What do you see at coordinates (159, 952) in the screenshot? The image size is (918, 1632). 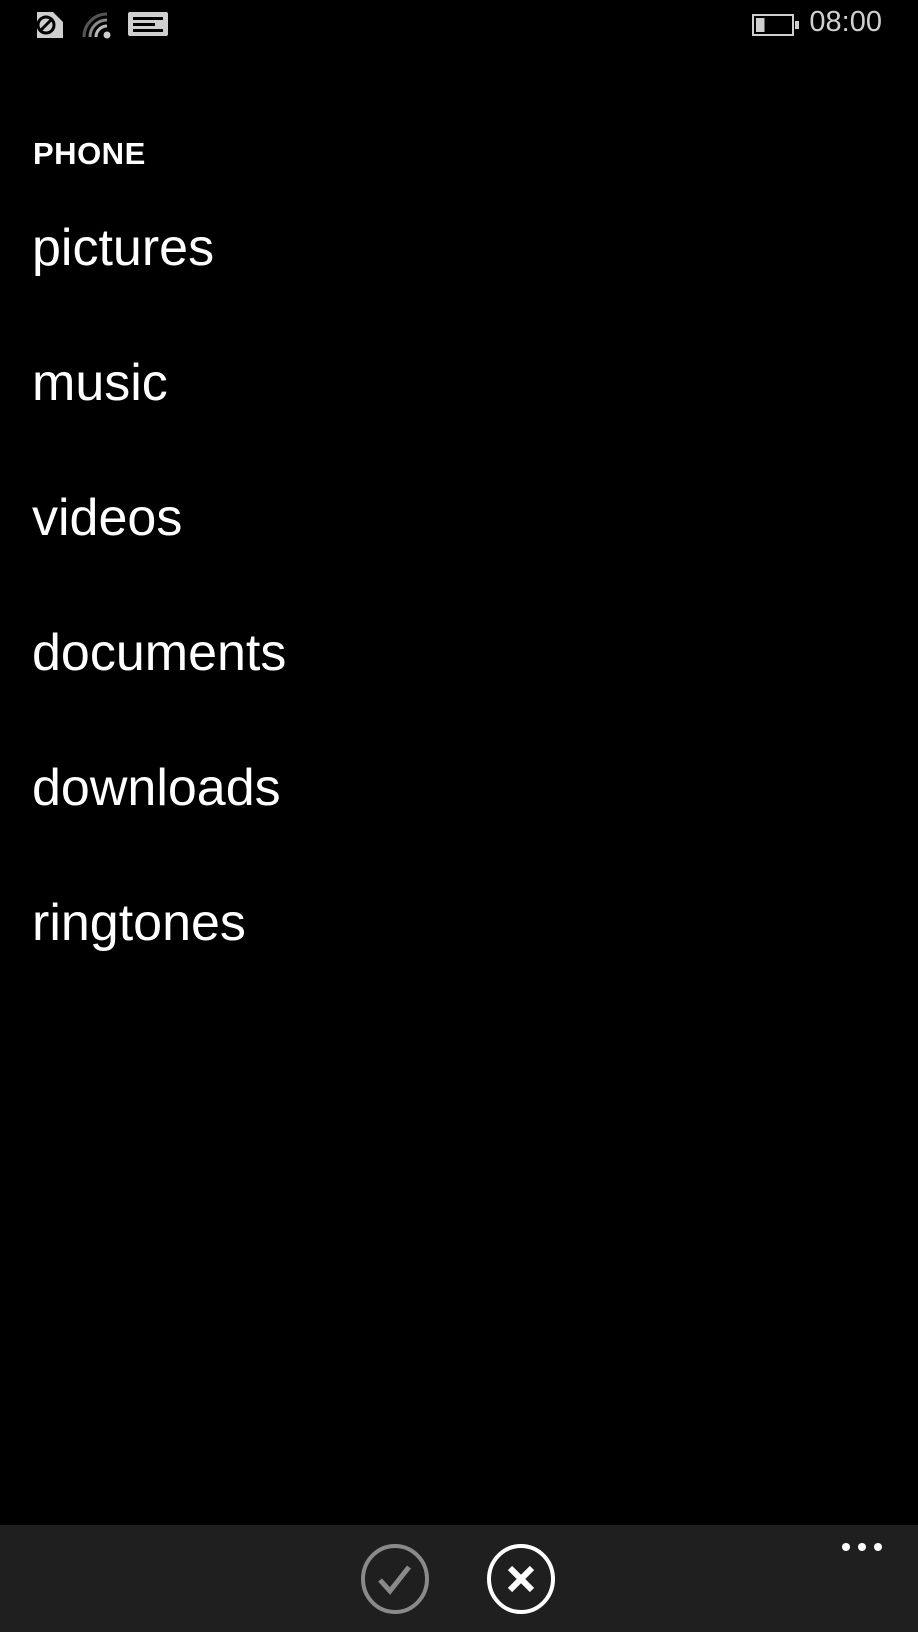 I see `folder-item-ringtones: ringtones` at bounding box center [159, 952].